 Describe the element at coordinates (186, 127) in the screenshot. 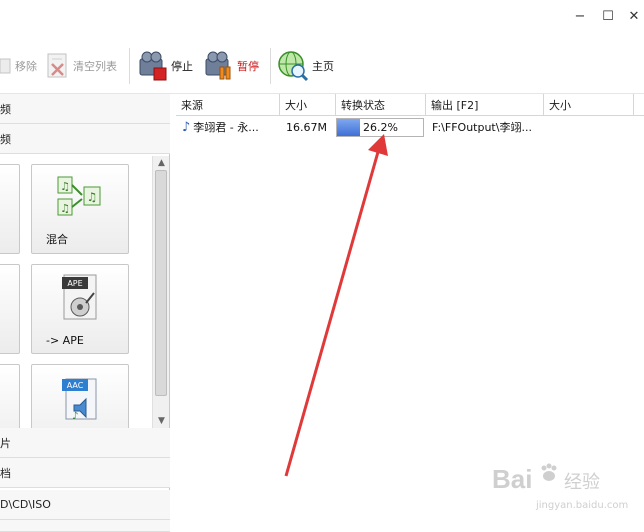

I see `music-note-icon: ♪` at that location.